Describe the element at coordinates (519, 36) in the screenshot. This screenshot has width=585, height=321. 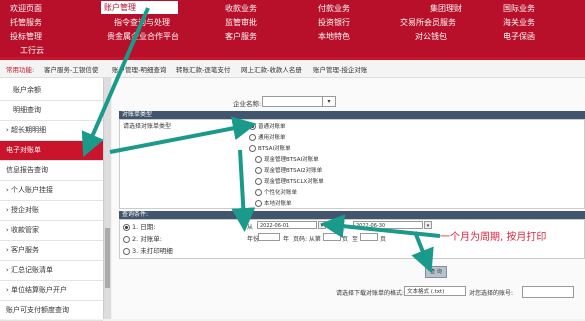
I see `nav-e-guarantee: 电子保函` at that location.